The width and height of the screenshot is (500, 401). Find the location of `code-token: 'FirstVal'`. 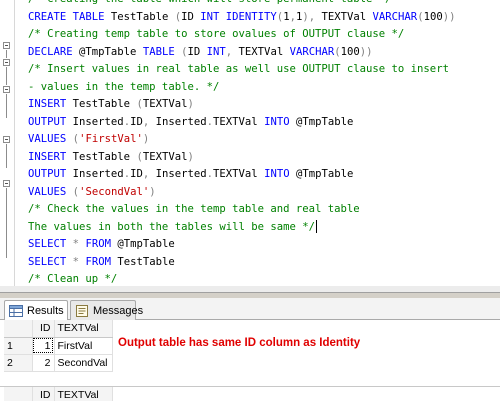

code-token: 'FirstVal' is located at coordinates (111, 139).